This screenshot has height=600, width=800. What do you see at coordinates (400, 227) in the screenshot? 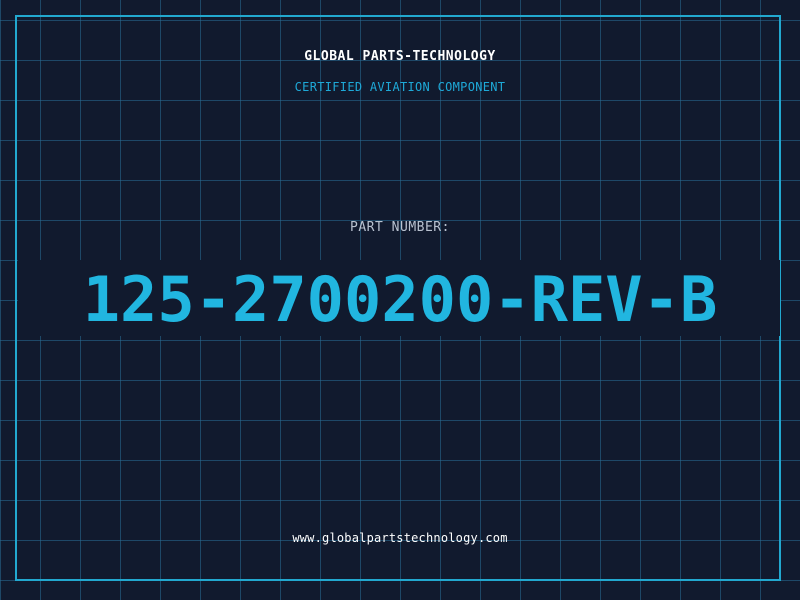
I see `part-number-label: PART NUMBER:` at bounding box center [400, 227].